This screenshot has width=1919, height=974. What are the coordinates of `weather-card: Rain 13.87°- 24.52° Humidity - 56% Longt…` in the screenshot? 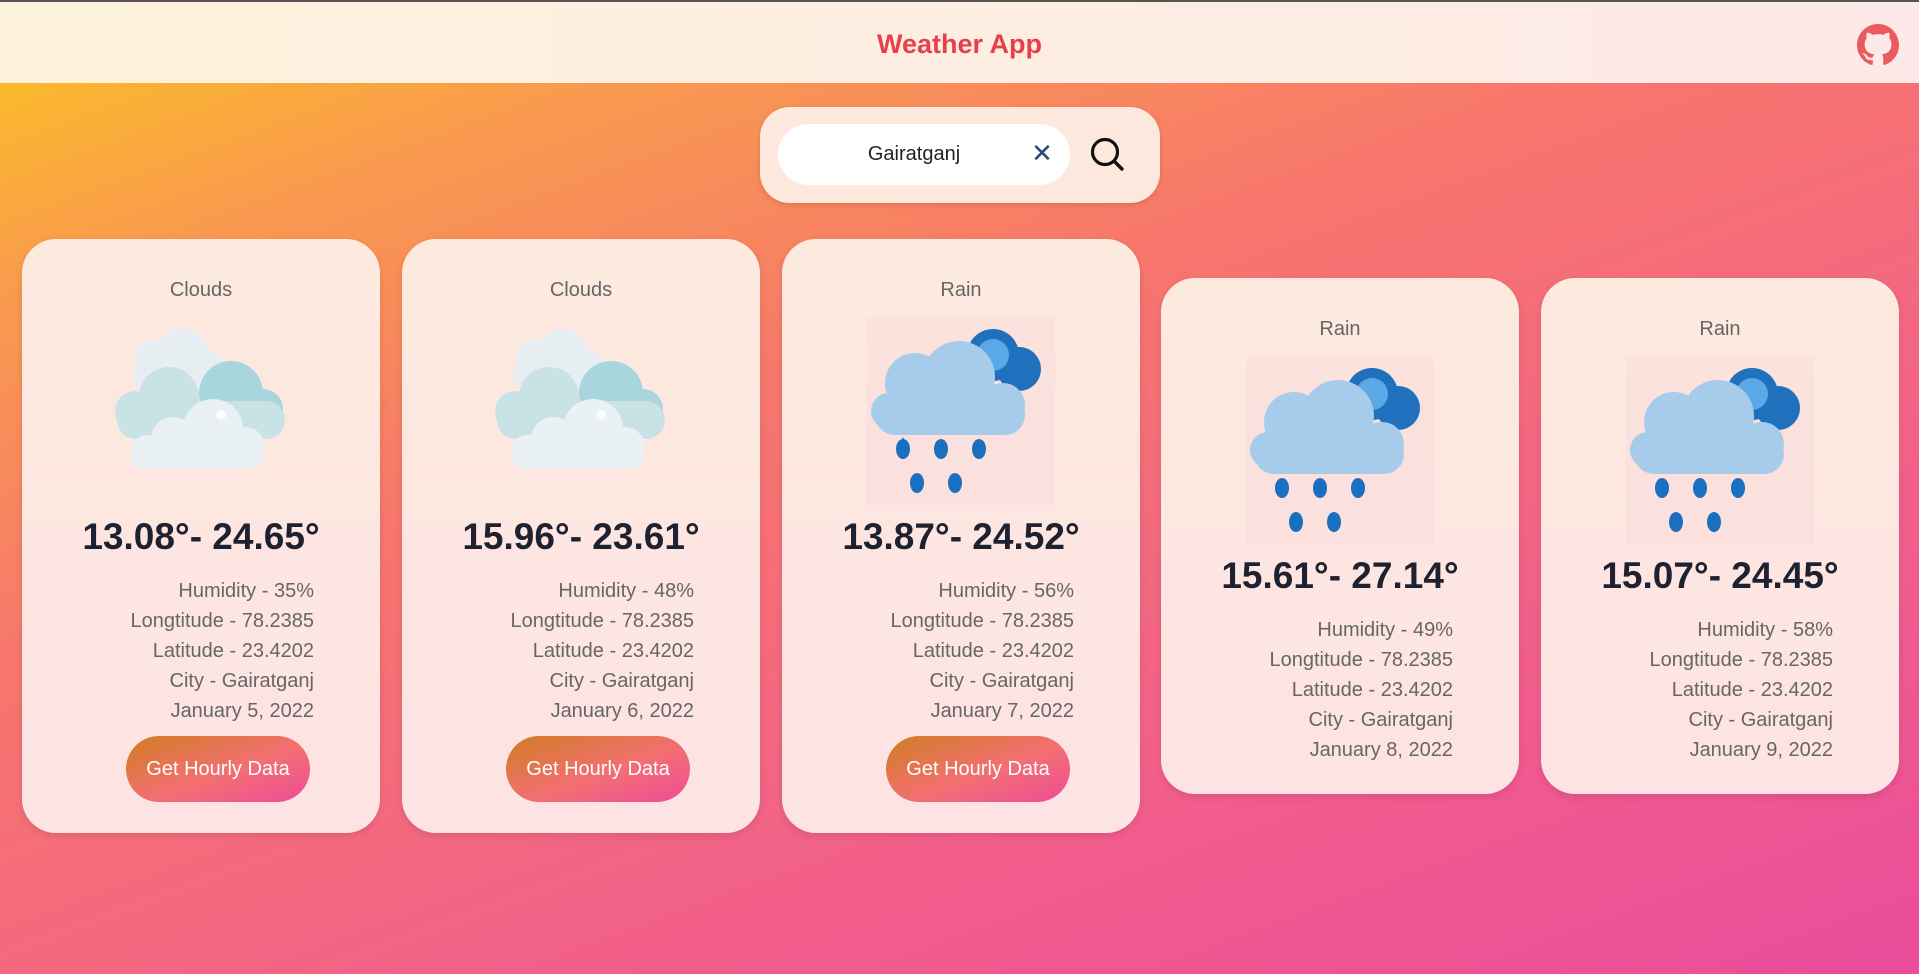 It's located at (961, 536).